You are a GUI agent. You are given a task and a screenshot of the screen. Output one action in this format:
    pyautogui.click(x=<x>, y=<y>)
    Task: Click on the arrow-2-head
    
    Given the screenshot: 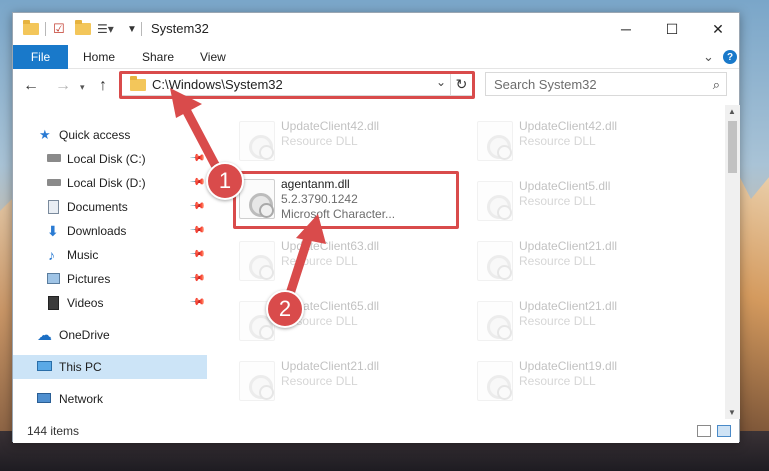 What is the action you would take?
    pyautogui.click(x=311, y=229)
    